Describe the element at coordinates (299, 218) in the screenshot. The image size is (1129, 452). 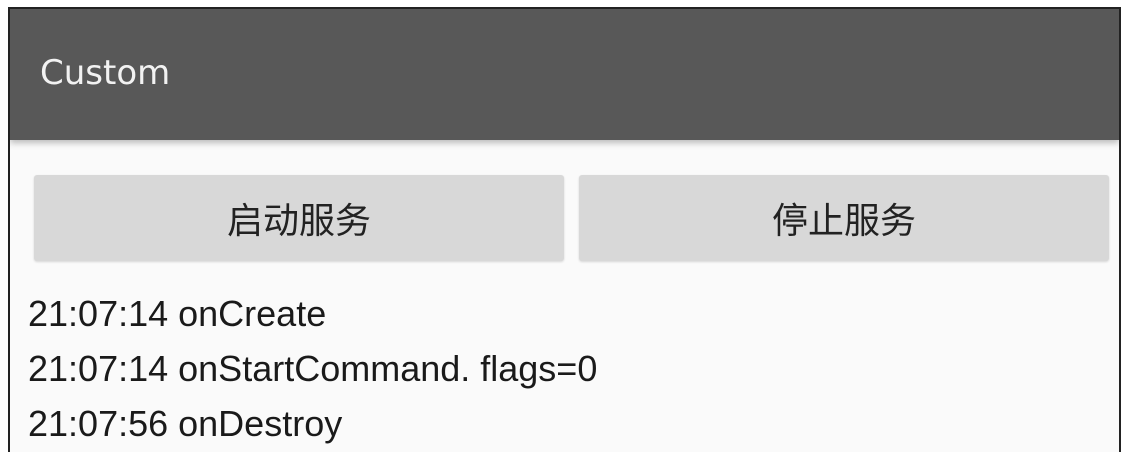
I see `start-service-button: 启动服务` at that location.